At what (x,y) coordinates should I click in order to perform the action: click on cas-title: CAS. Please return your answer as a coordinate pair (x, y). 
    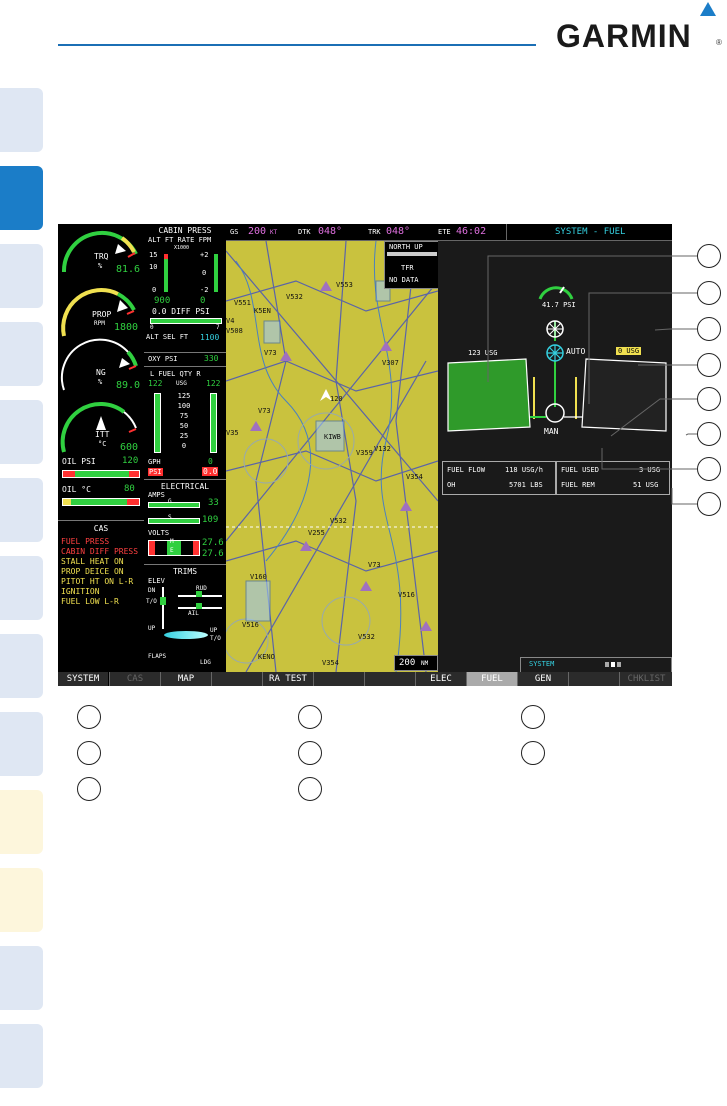
    Looking at the image, I should click on (101, 528).